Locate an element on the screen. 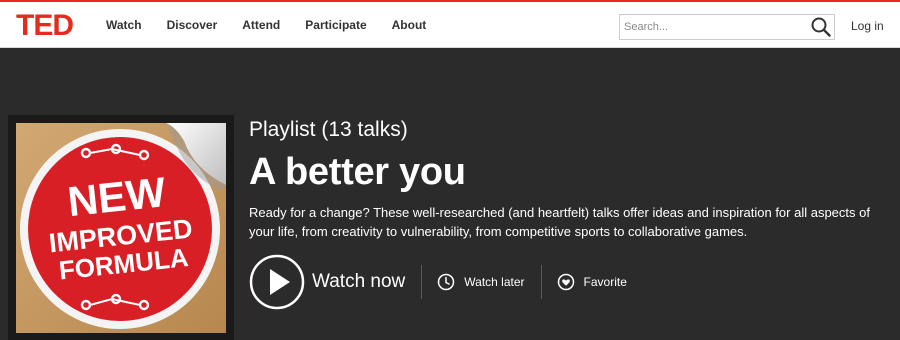  nav-item-discover: Discover is located at coordinates (192, 25).